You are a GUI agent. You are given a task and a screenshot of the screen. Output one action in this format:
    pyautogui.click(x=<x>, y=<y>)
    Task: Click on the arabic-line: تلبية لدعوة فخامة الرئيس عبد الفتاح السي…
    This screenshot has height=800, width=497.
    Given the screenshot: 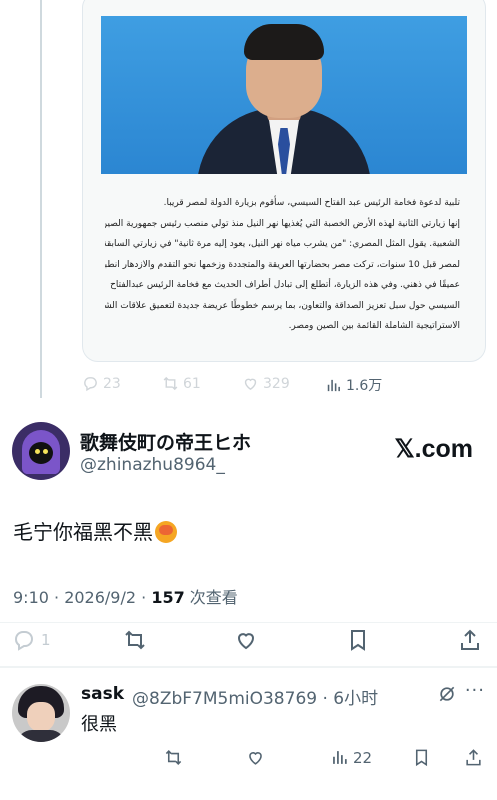 What is the action you would take?
    pyautogui.click(x=311, y=203)
    